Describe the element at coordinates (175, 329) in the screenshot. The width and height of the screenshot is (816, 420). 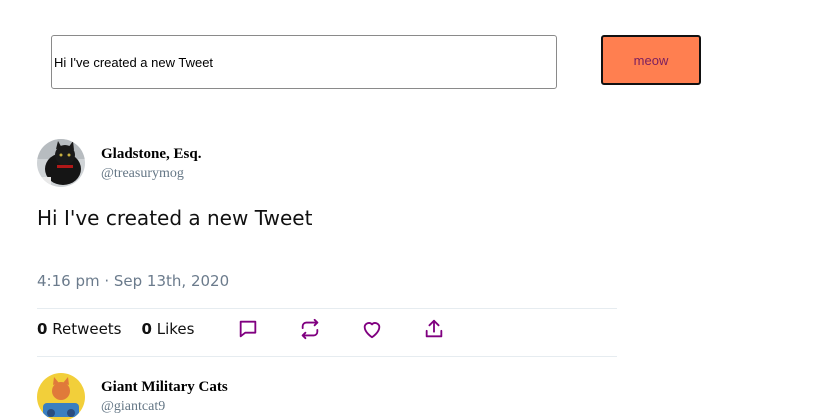
I see `likes-label: Likes` at that location.